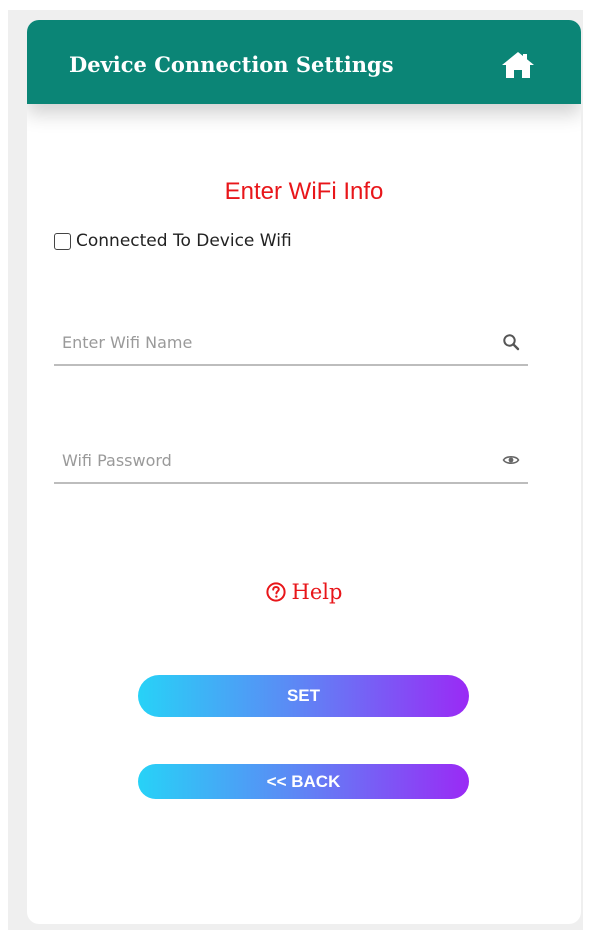 This screenshot has height=937, width=589. What do you see at coordinates (303, 781) in the screenshot?
I see `back-button: << BACK` at bounding box center [303, 781].